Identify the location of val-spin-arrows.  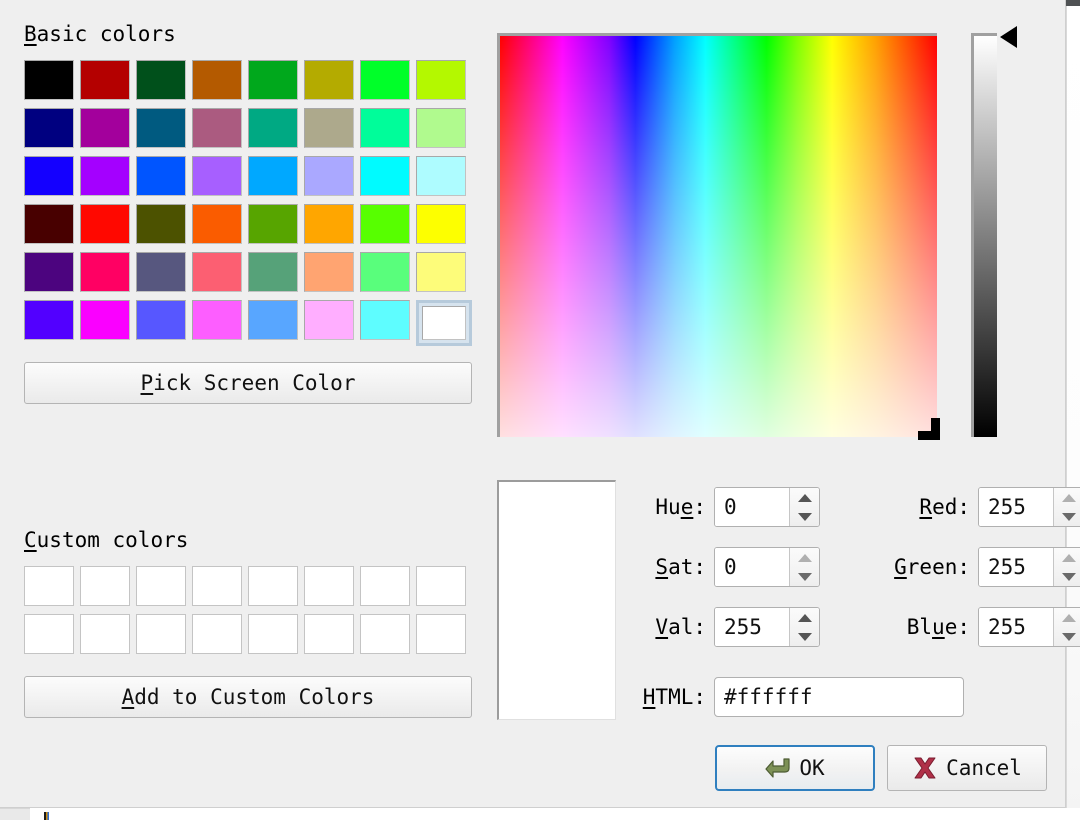
(804, 627).